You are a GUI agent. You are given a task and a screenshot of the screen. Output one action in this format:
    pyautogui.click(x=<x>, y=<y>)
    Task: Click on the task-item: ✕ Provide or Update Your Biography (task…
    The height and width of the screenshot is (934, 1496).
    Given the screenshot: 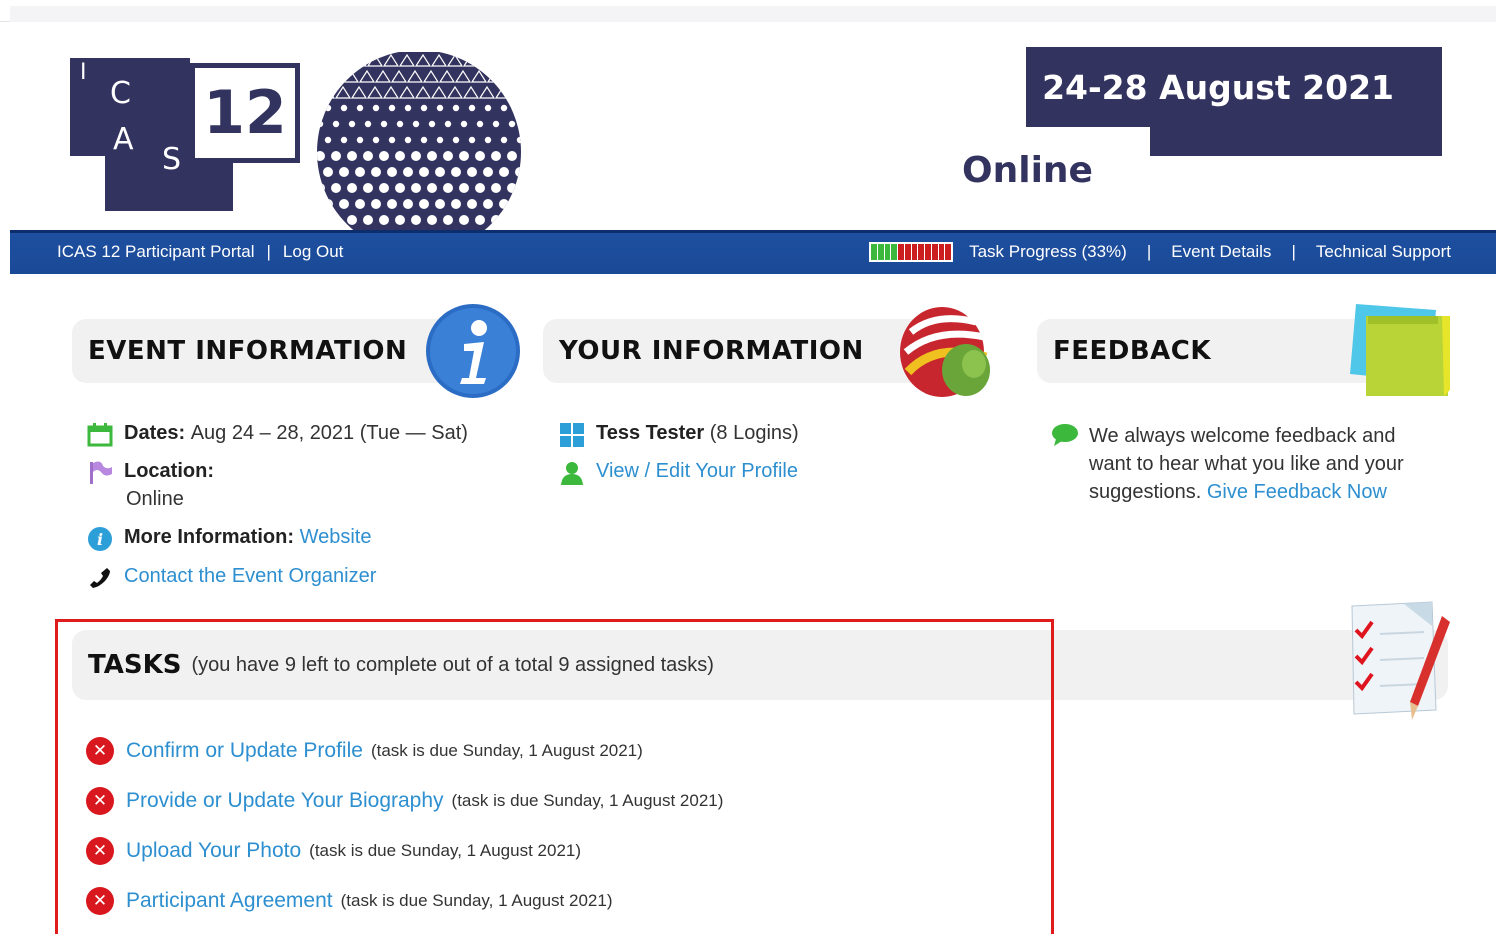 What is the action you would take?
    pyautogui.click(x=404, y=801)
    